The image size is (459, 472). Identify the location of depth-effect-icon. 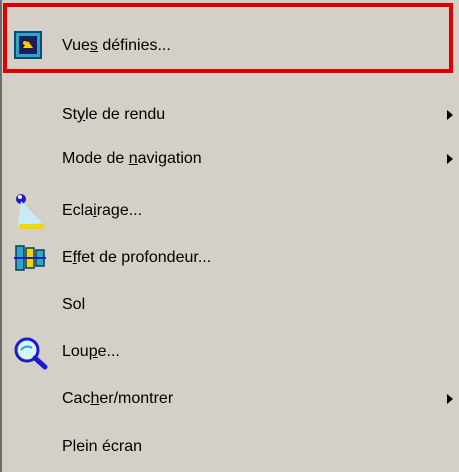
(30, 258).